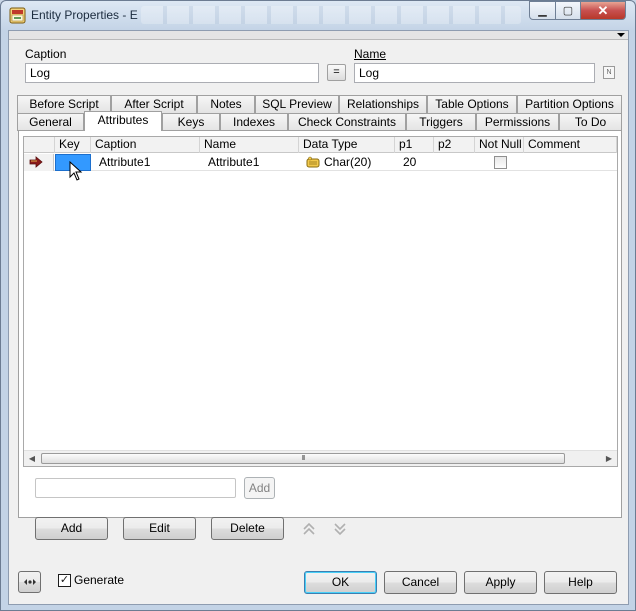  Describe the element at coordinates (84, 15) in the screenshot. I see `window-title: Entity Properties - E` at that location.